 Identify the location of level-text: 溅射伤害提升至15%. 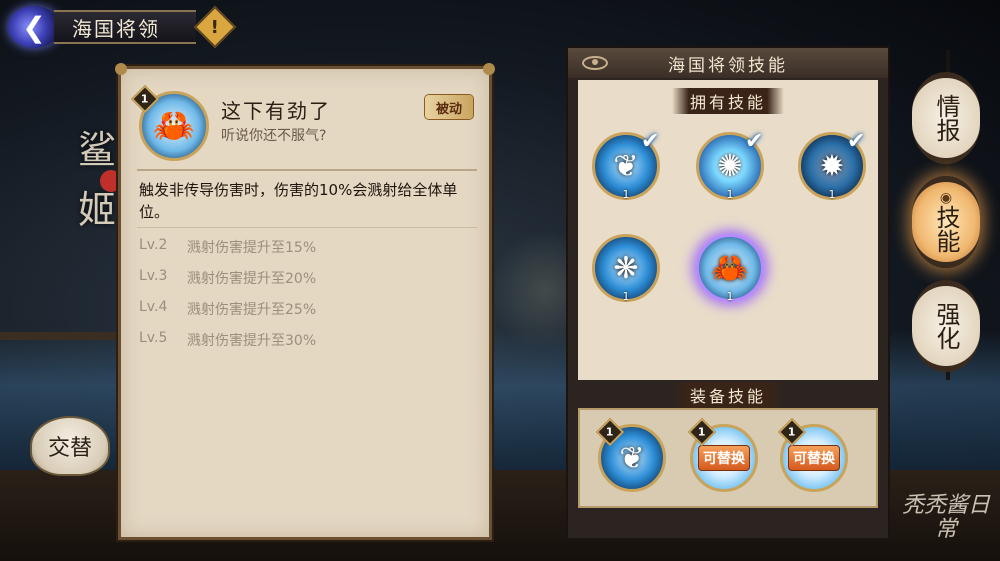
(252, 248).